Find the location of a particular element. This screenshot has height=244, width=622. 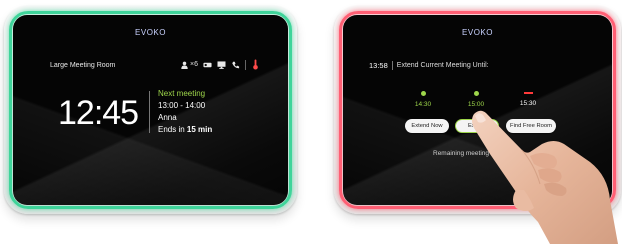

phone-icon is located at coordinates (236, 64).